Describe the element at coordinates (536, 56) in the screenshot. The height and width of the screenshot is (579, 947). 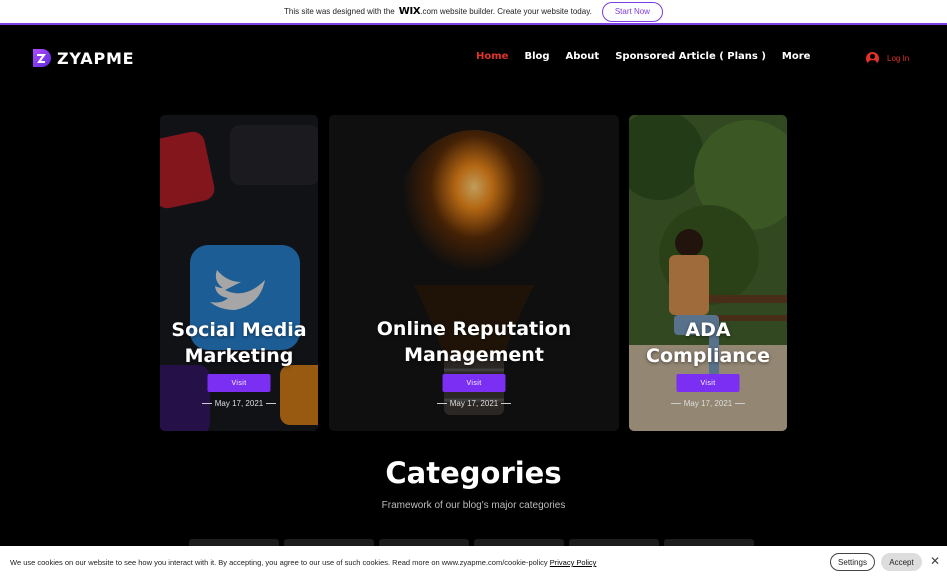
I see `nav-item-blog: Blog` at that location.